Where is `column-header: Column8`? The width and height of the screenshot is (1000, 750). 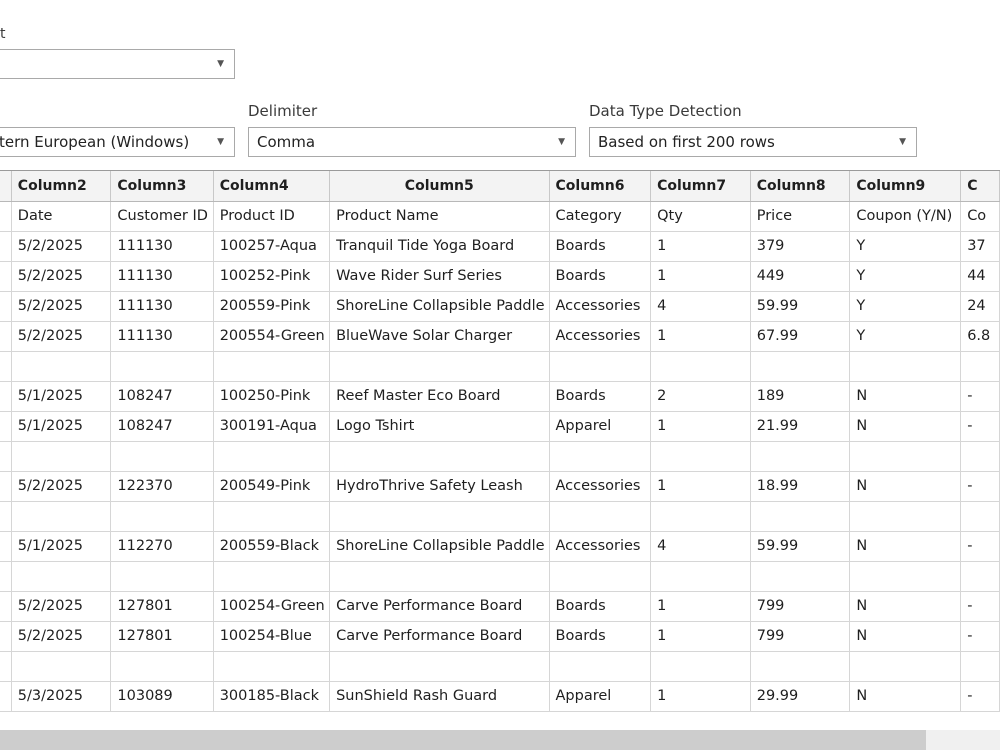 column-header: Column8 is located at coordinates (800, 186).